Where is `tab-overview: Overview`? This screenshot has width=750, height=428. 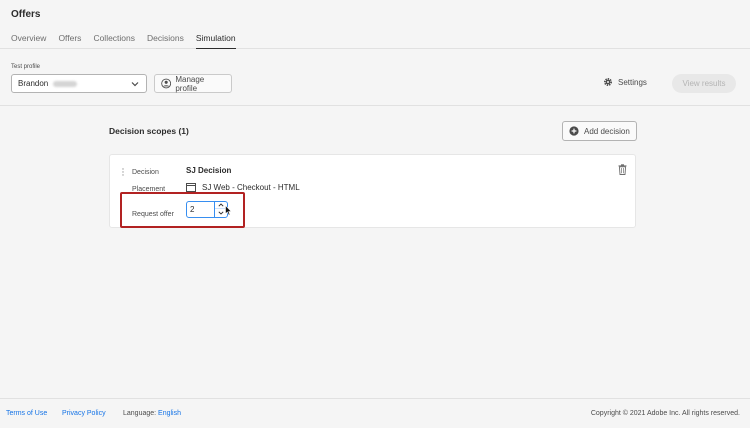
tab-overview: Overview is located at coordinates (28, 41).